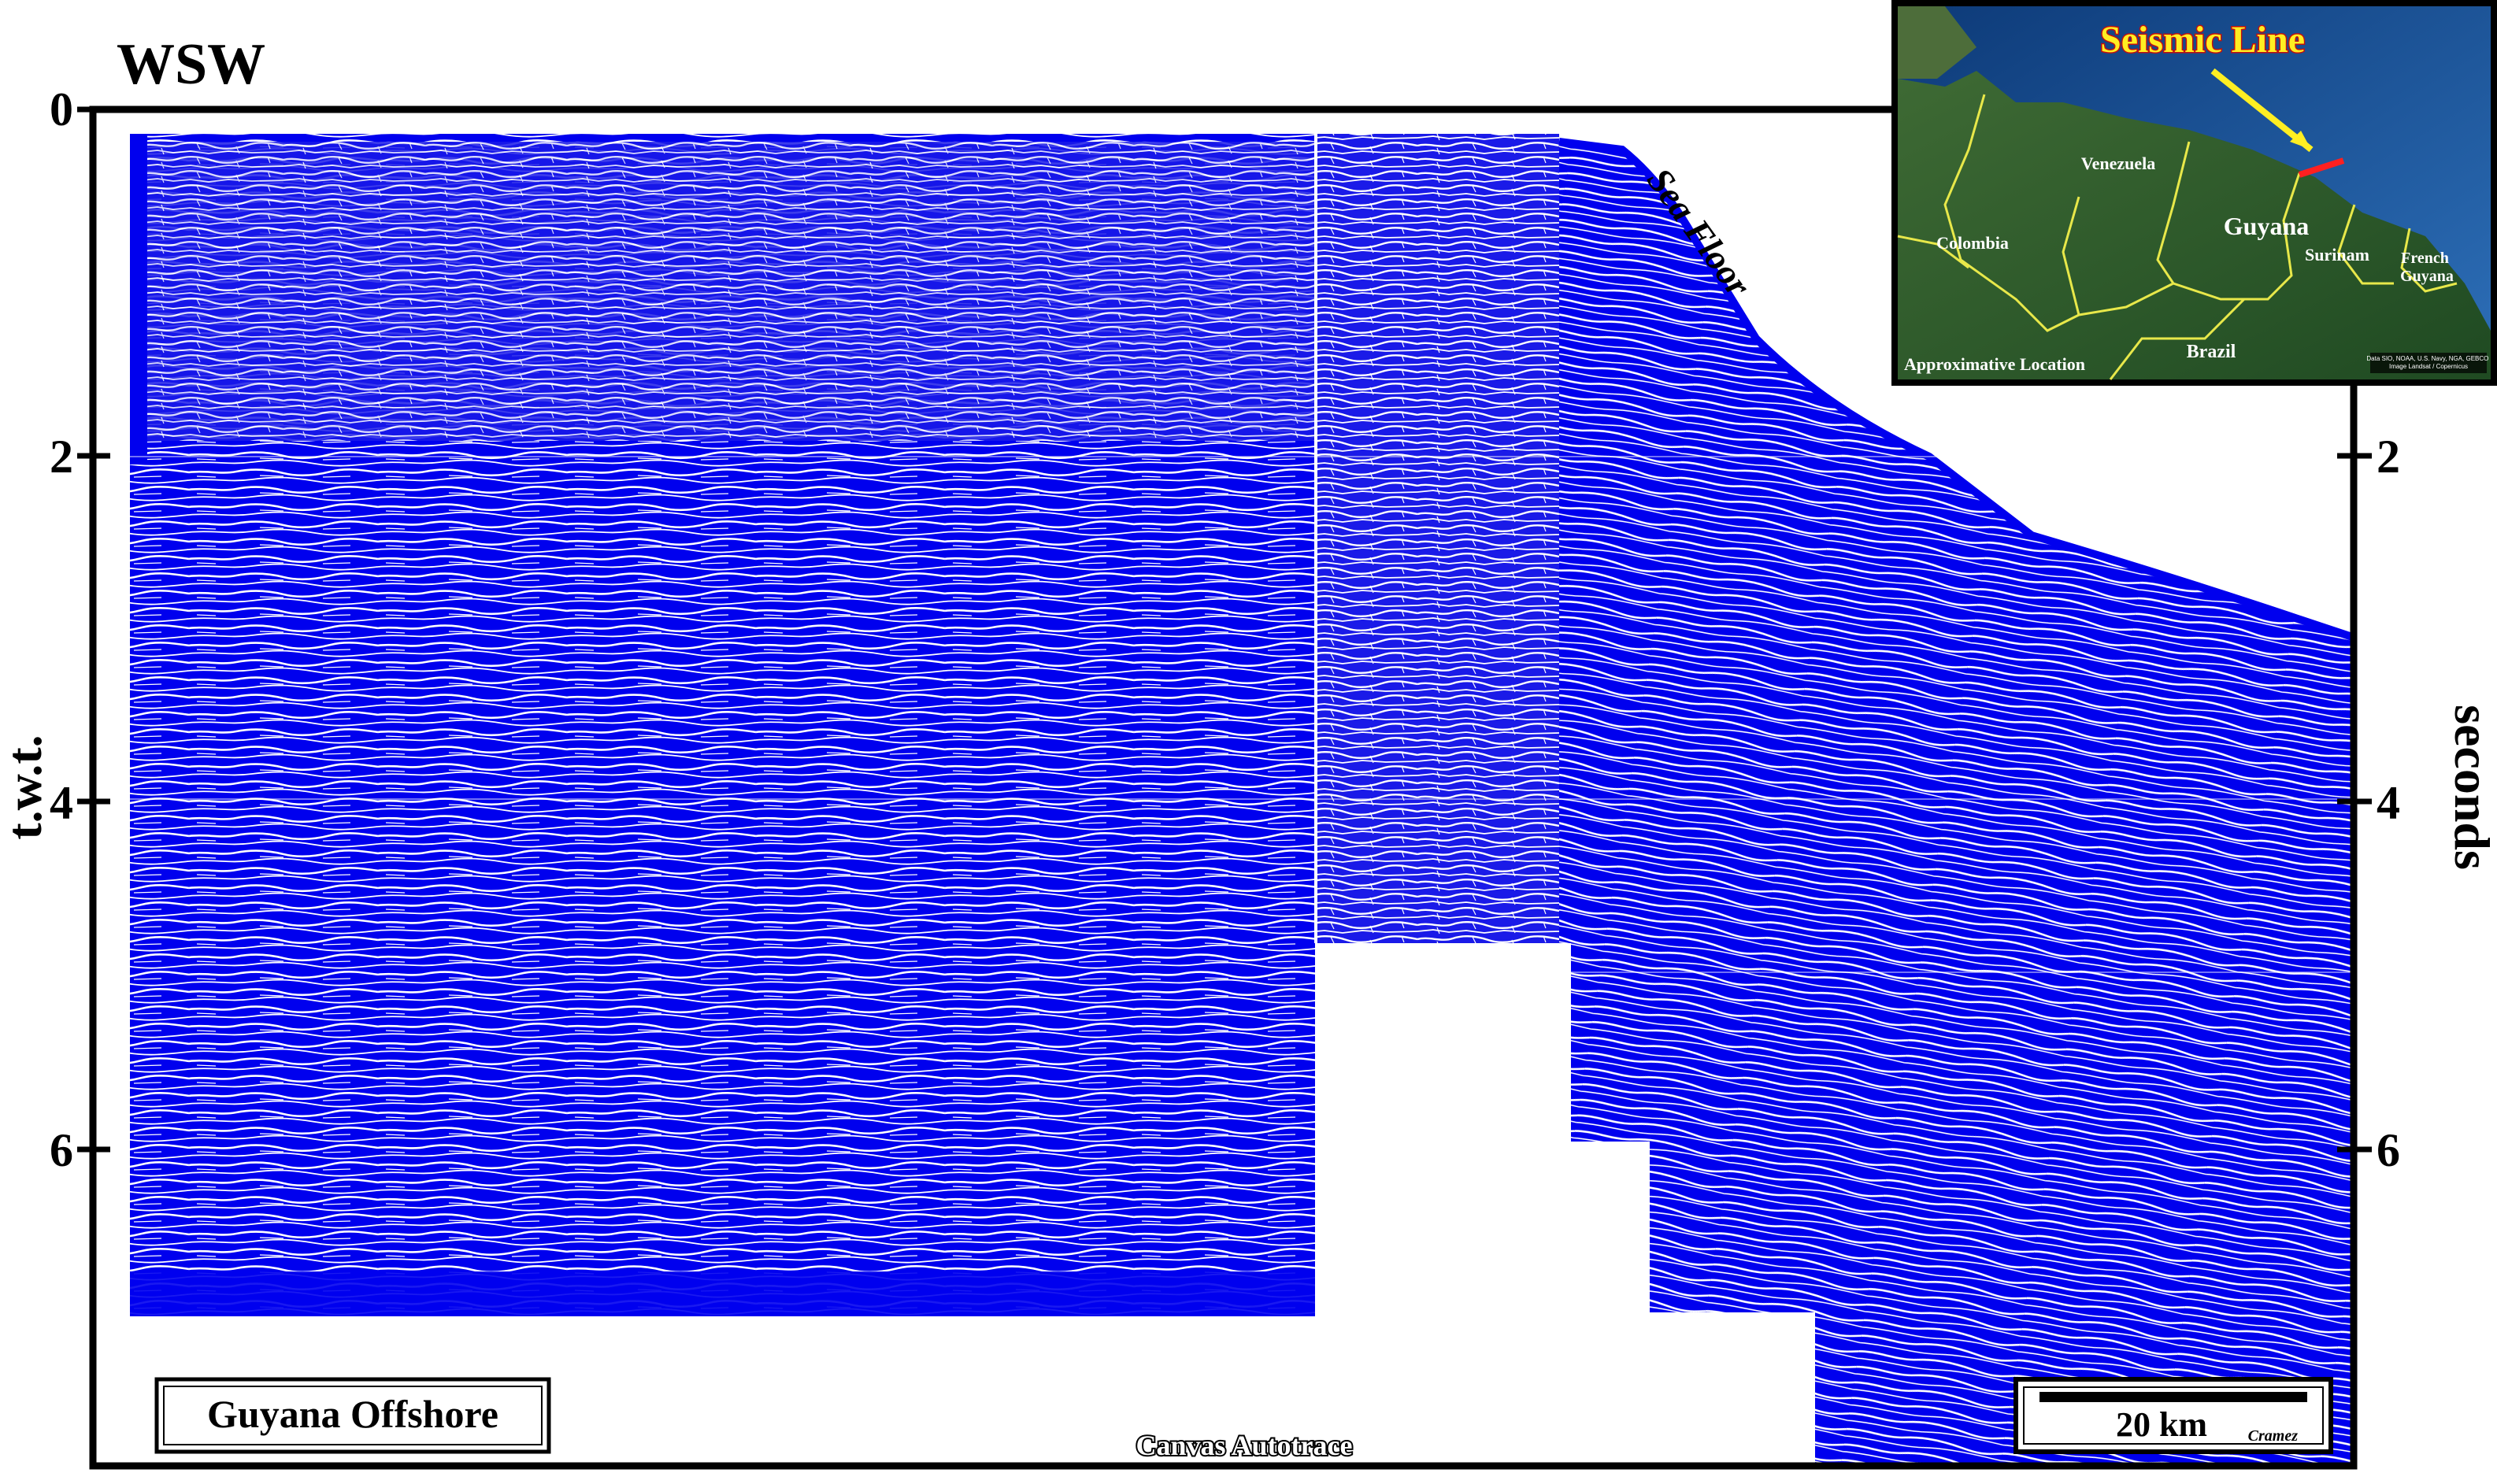  What do you see at coordinates (2212, 352) in the screenshot?
I see `map-label-brazil: Brazil` at bounding box center [2212, 352].